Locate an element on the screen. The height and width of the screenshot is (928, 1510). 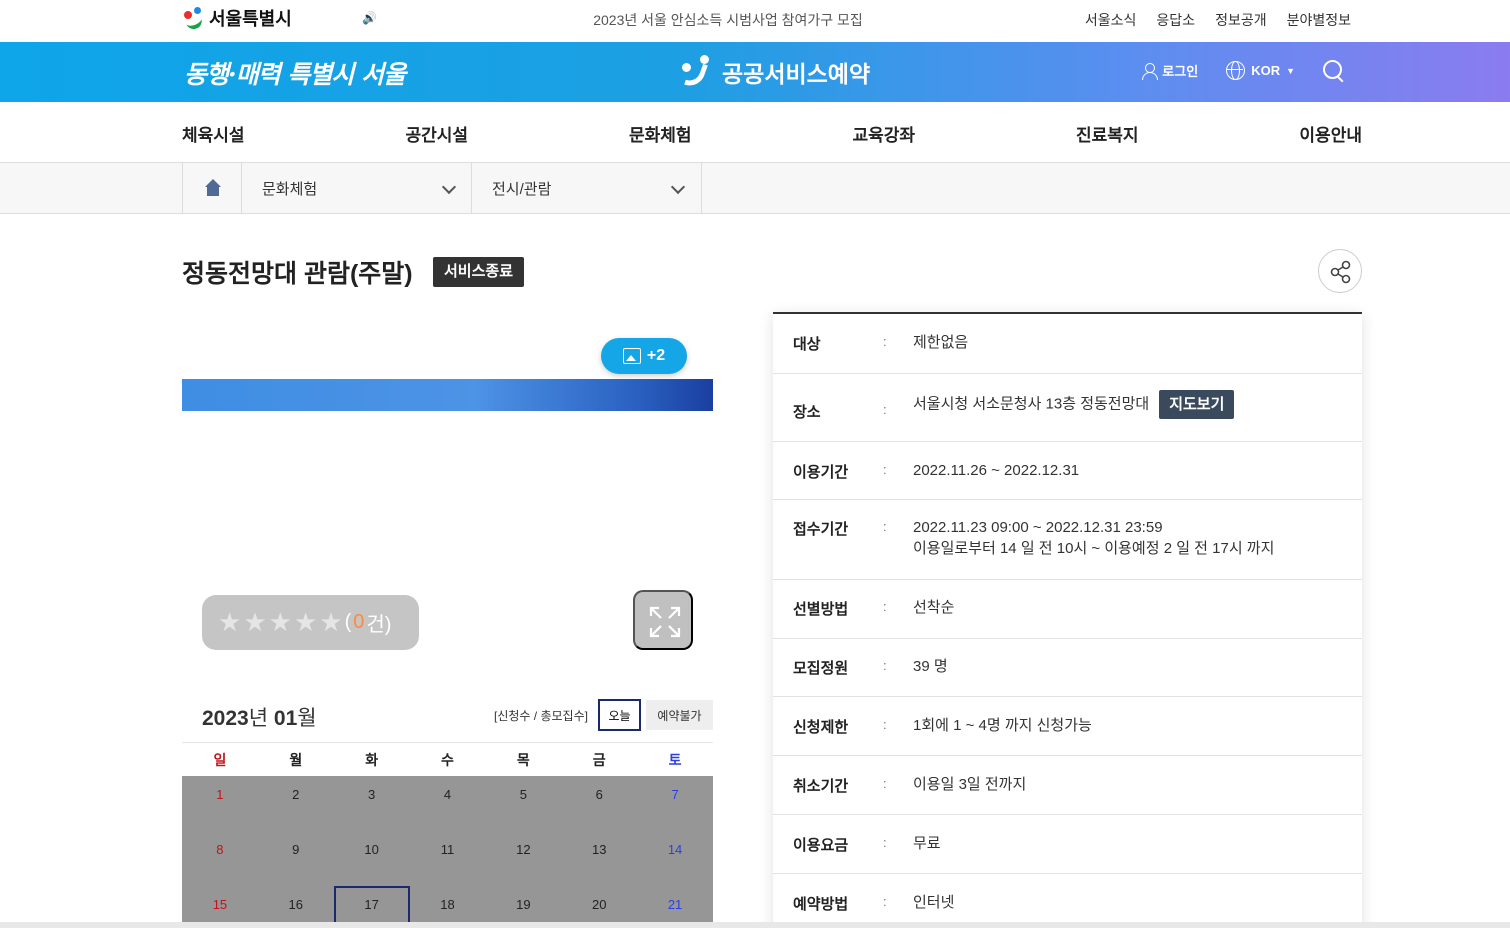
link-field-info: 분야별정보 is located at coordinates (1319, 20).